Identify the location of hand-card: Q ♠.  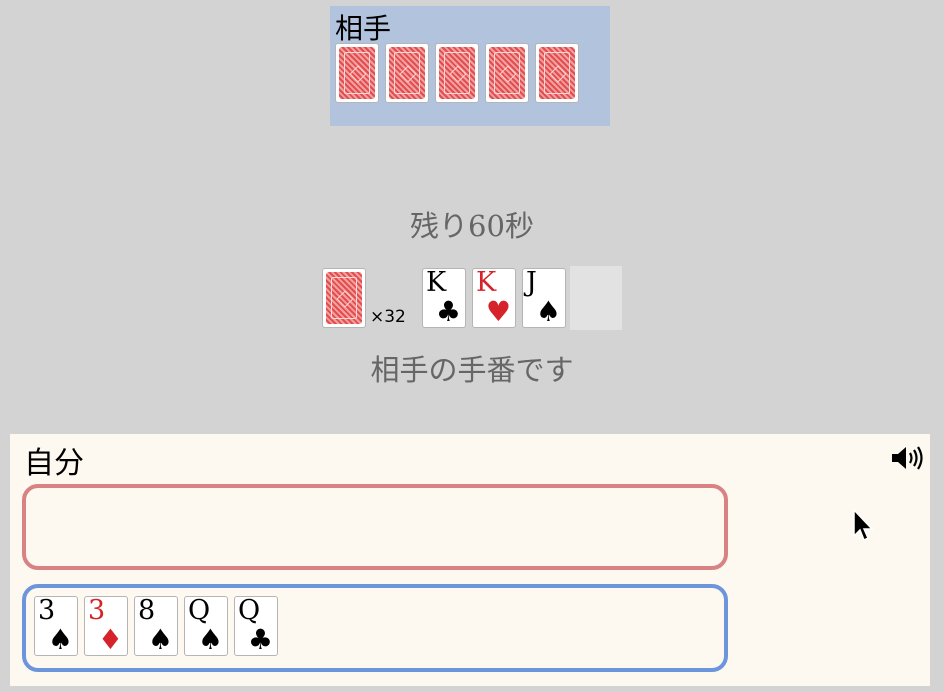
(206, 625).